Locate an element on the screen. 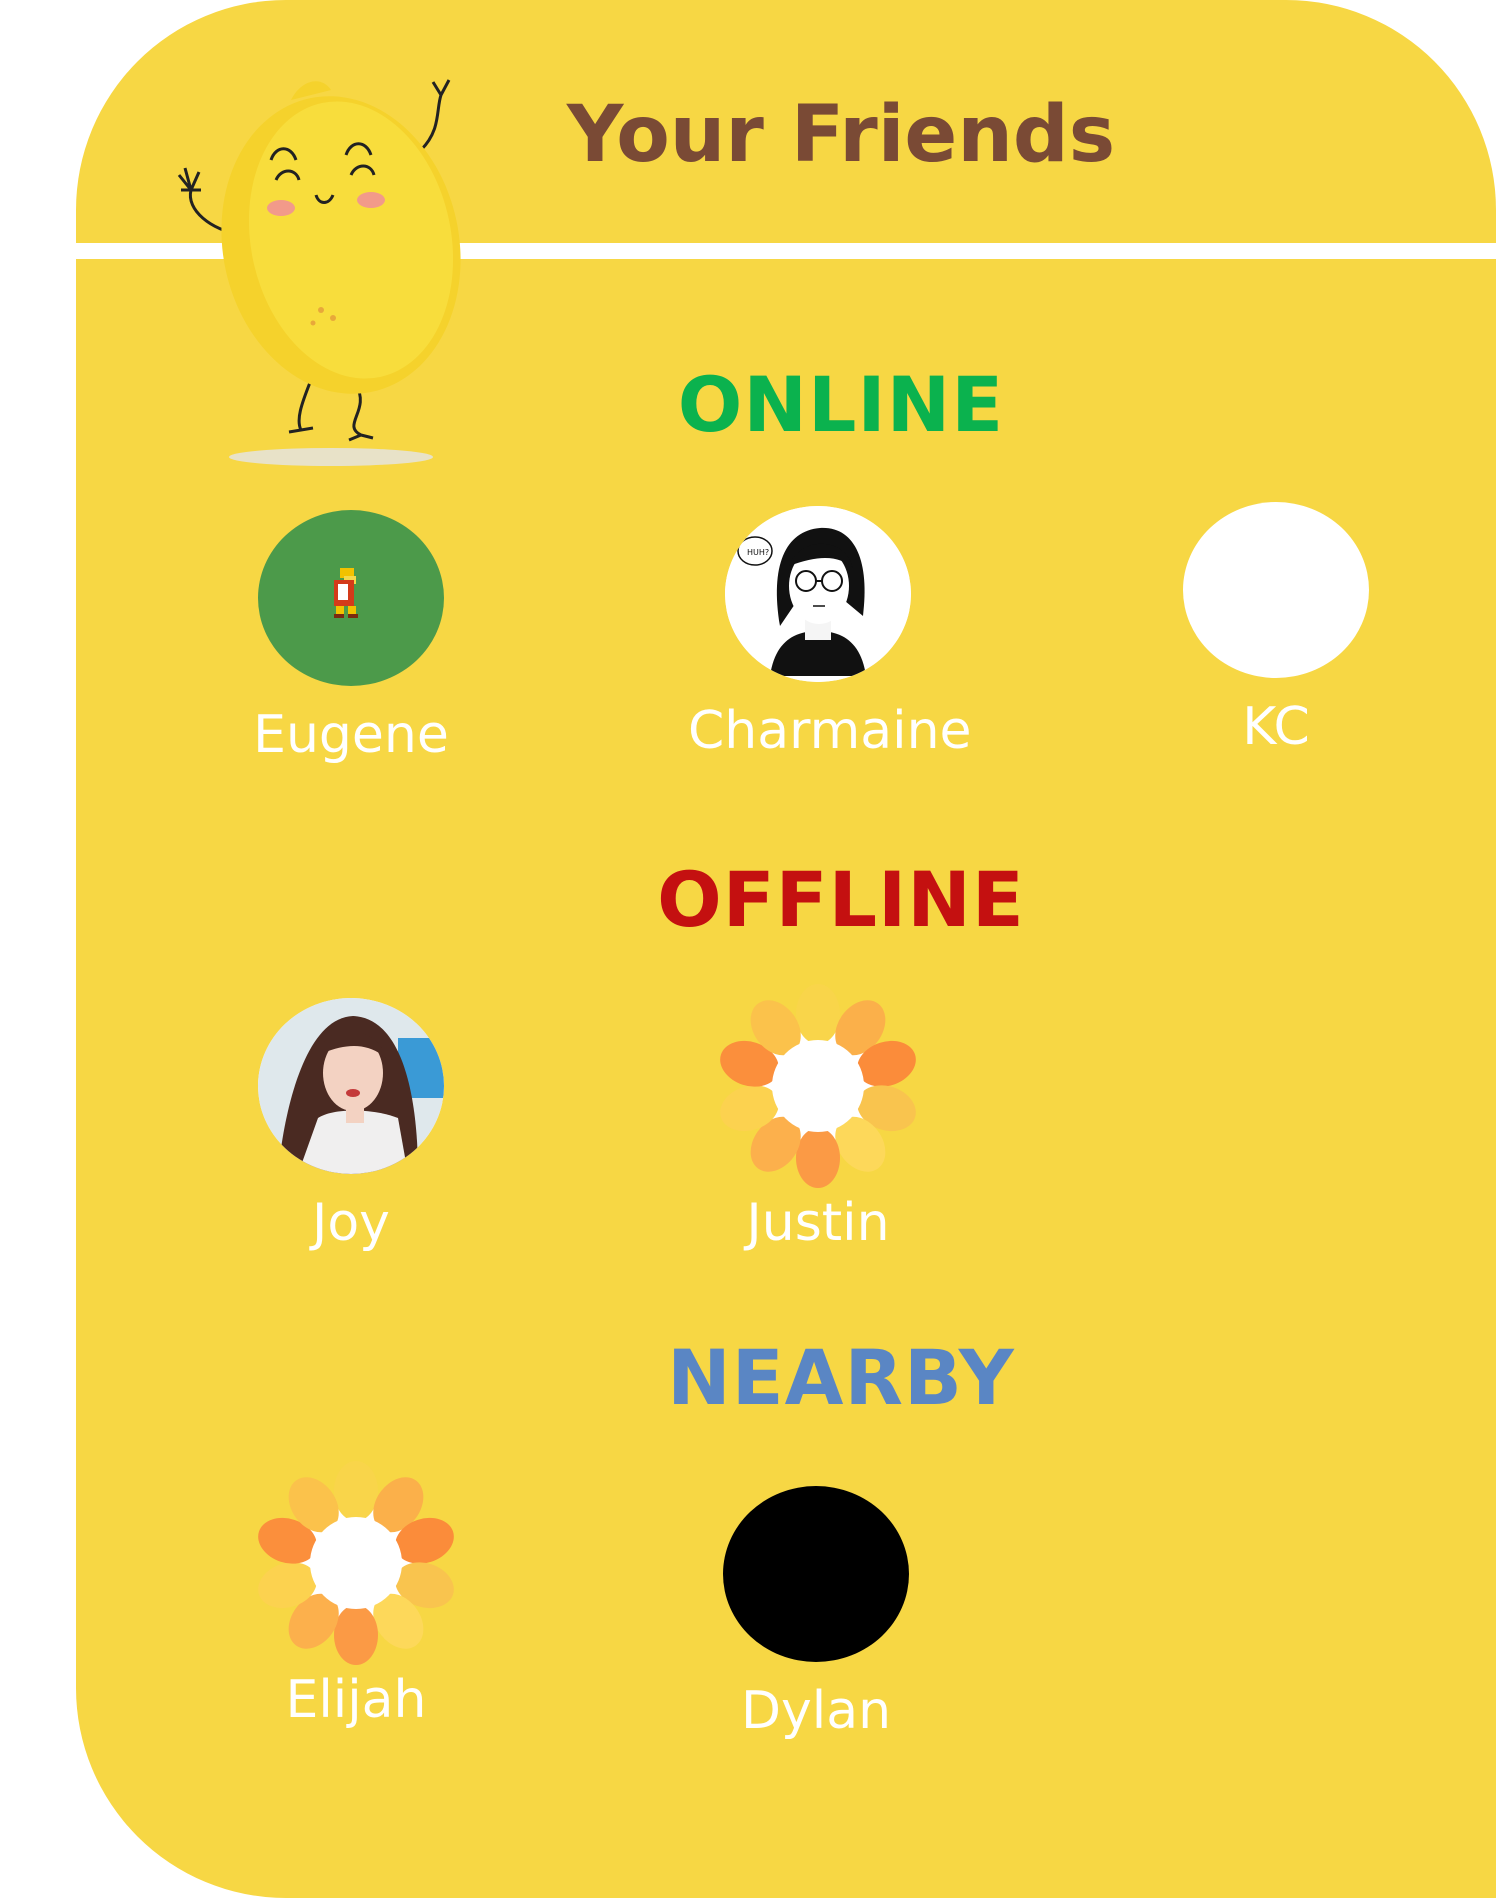 The width and height of the screenshot is (1496, 1898). online-section-title: ONLINE is located at coordinates (841, 404).